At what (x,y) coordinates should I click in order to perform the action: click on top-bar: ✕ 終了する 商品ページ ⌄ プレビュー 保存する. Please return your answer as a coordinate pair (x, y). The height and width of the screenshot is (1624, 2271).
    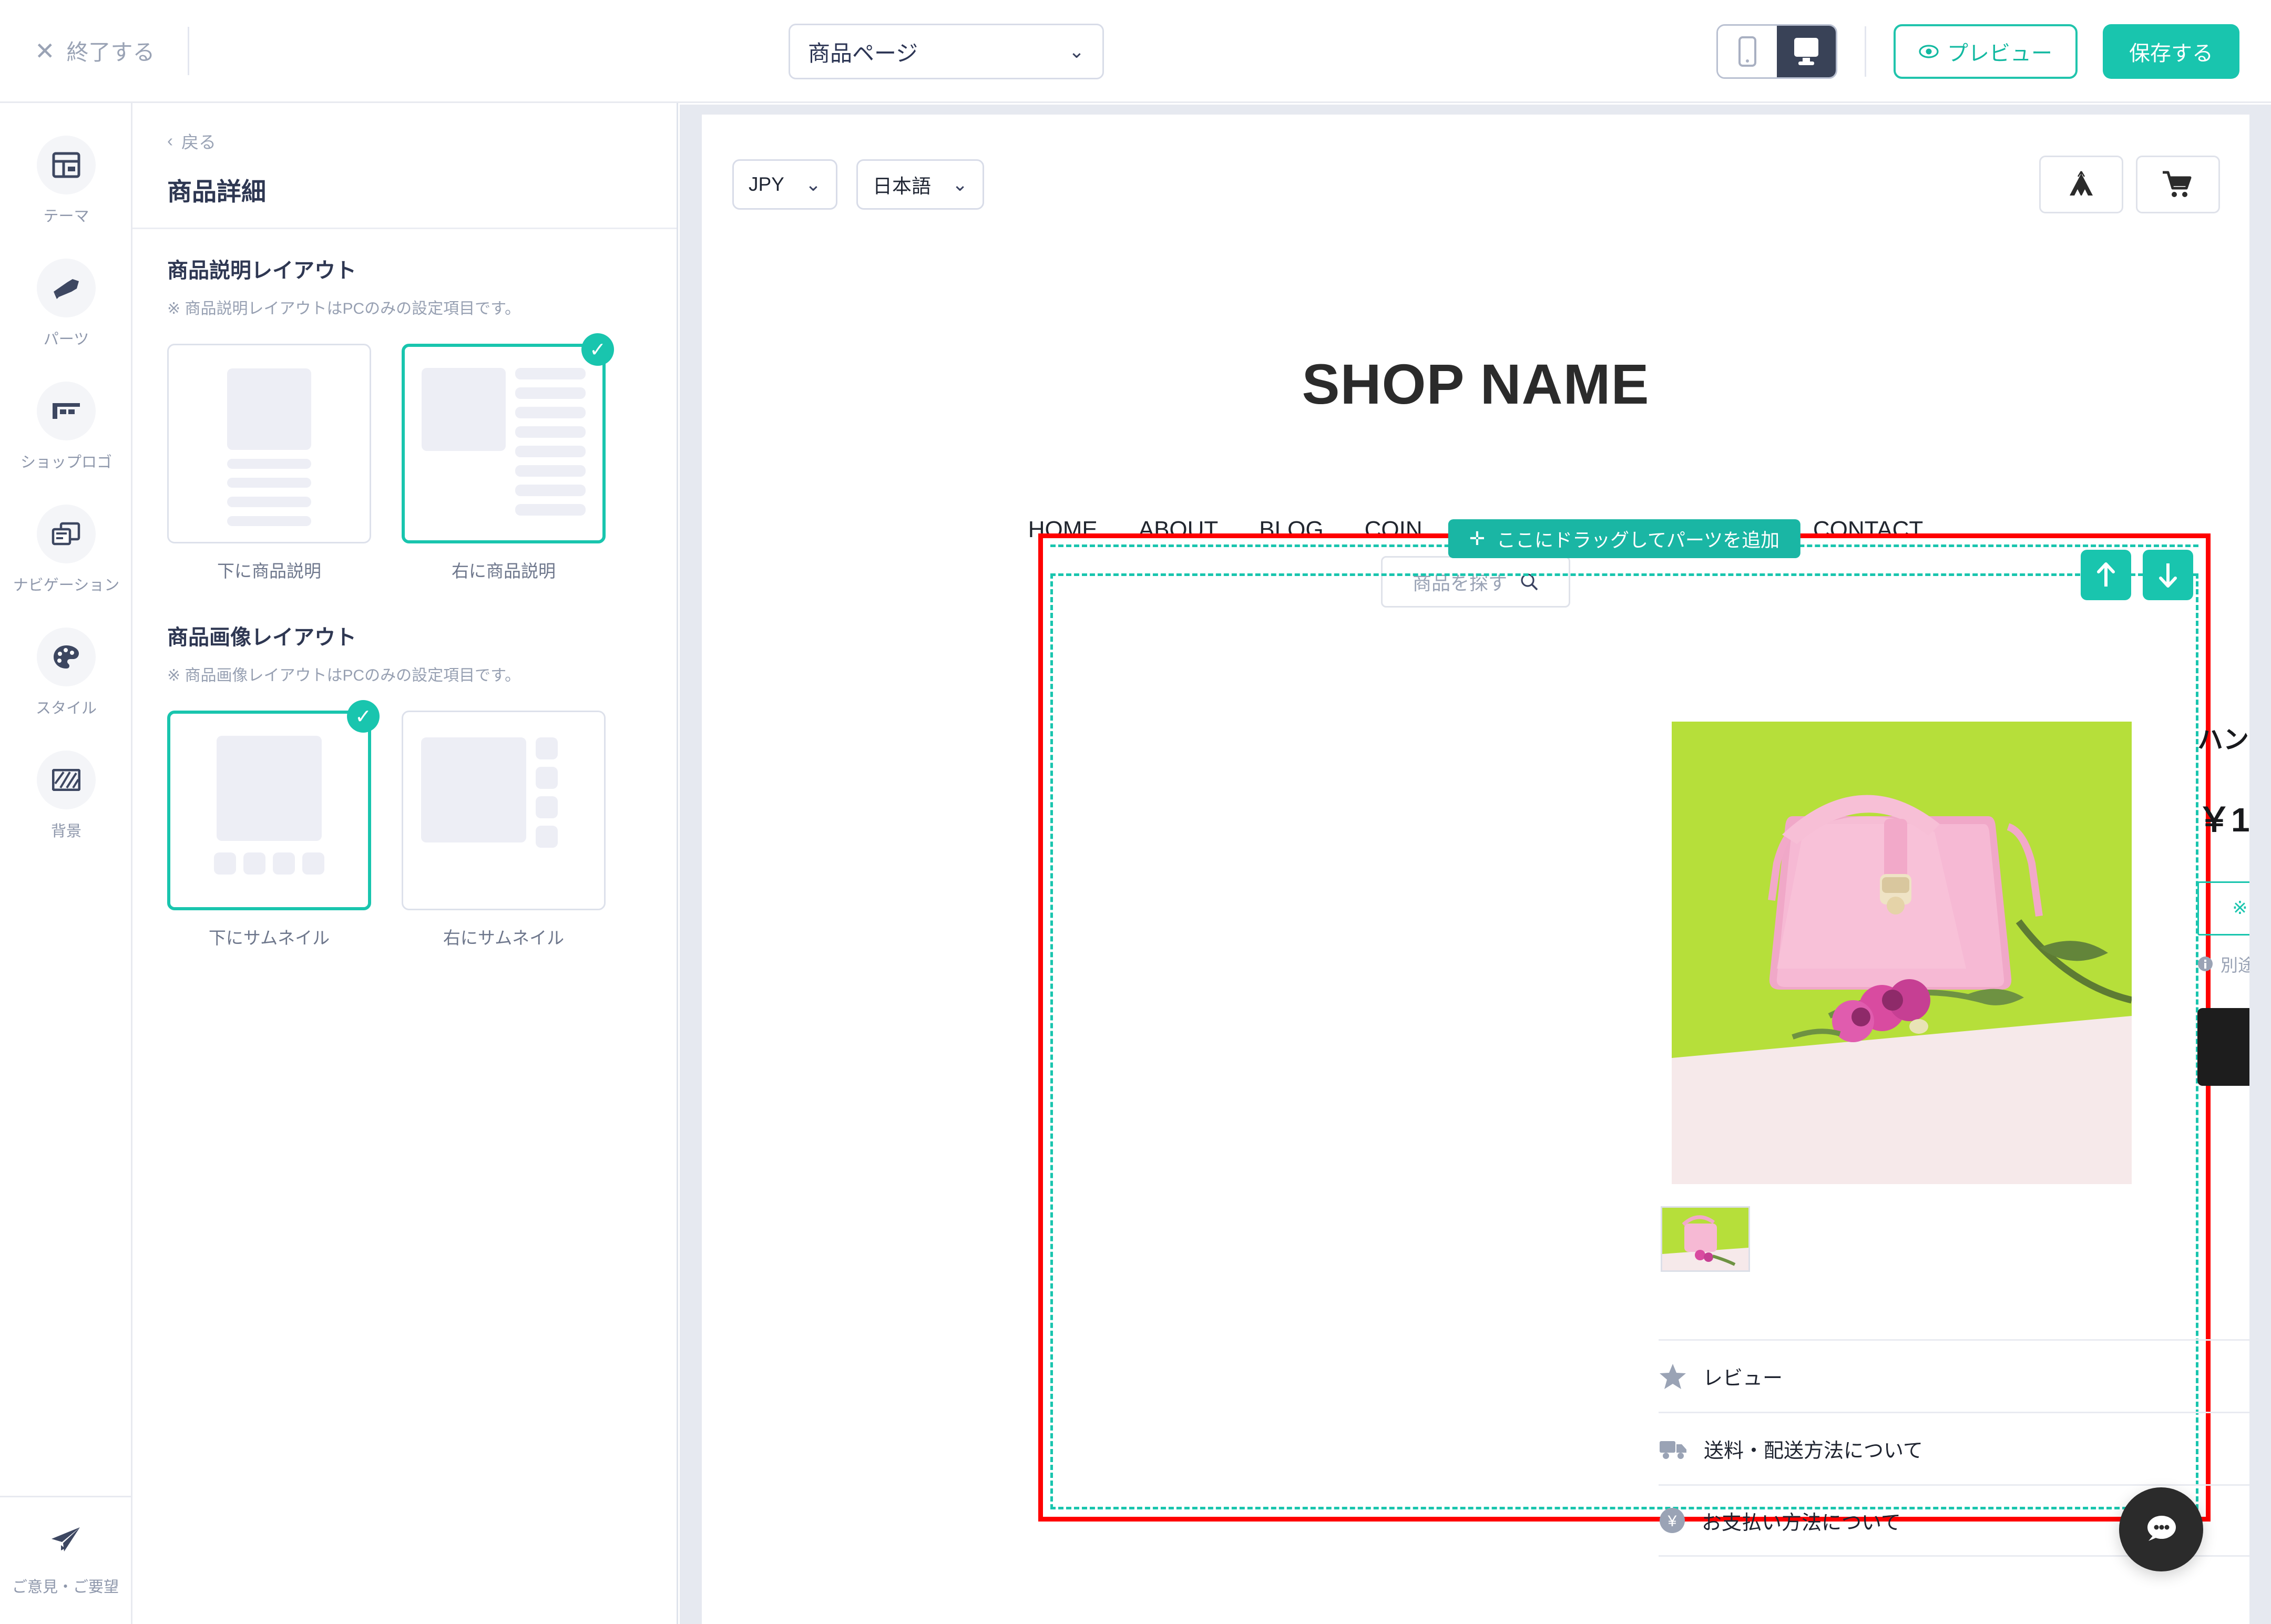
    Looking at the image, I should click on (1135, 51).